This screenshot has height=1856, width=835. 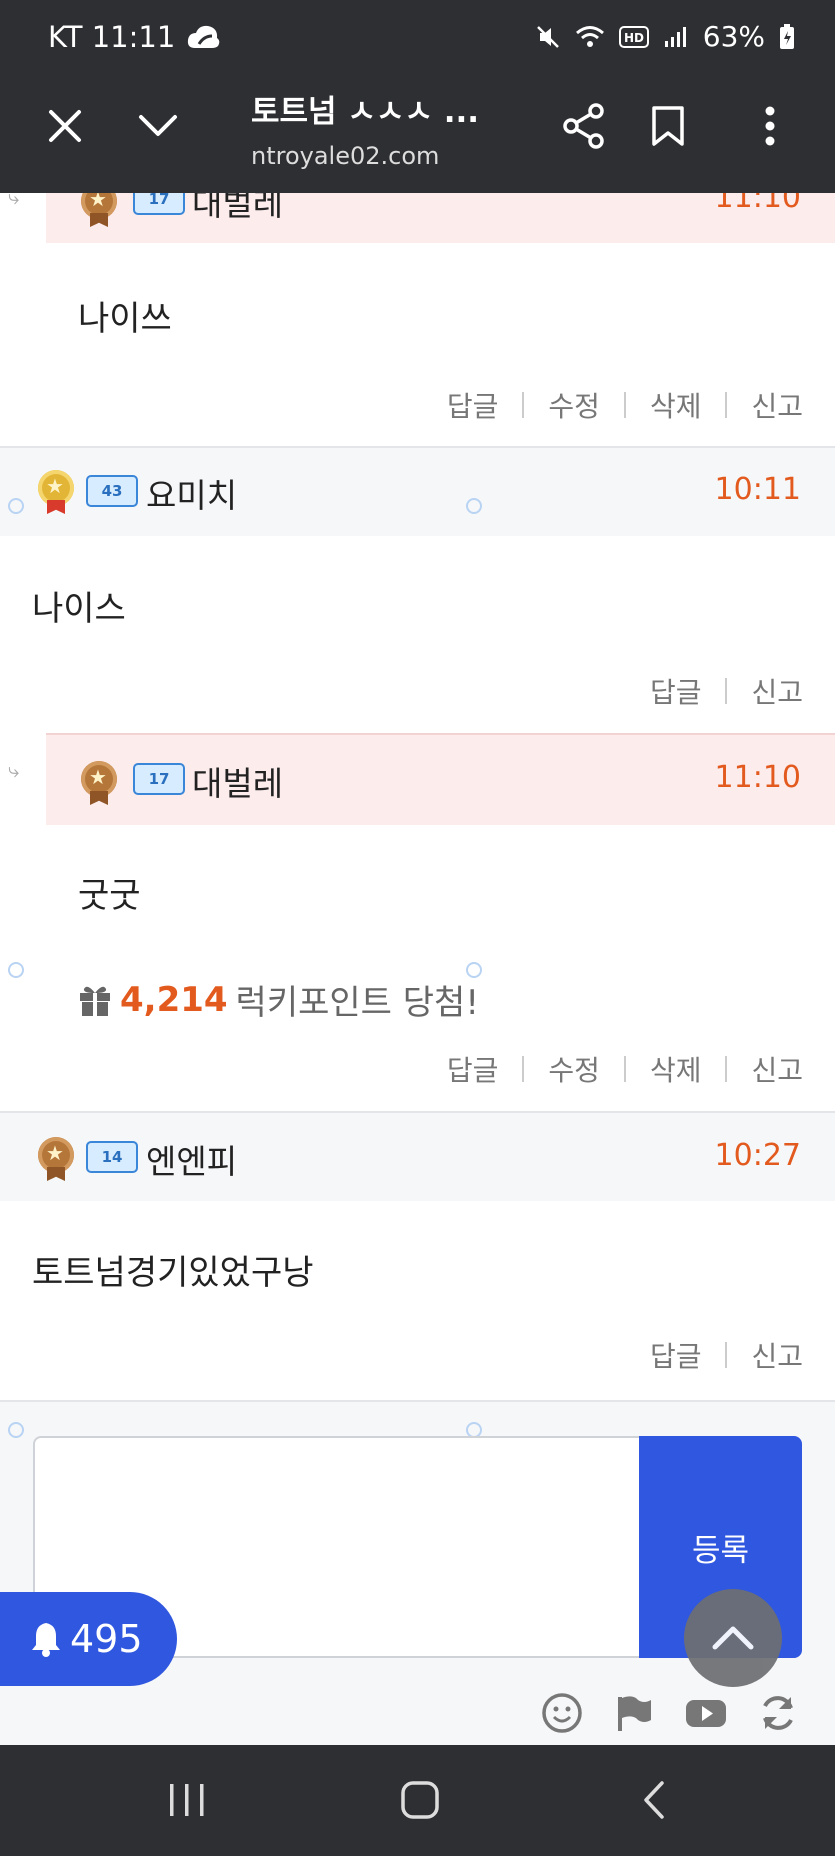 I want to click on recent-apps-icon, so click(x=187, y=1800).